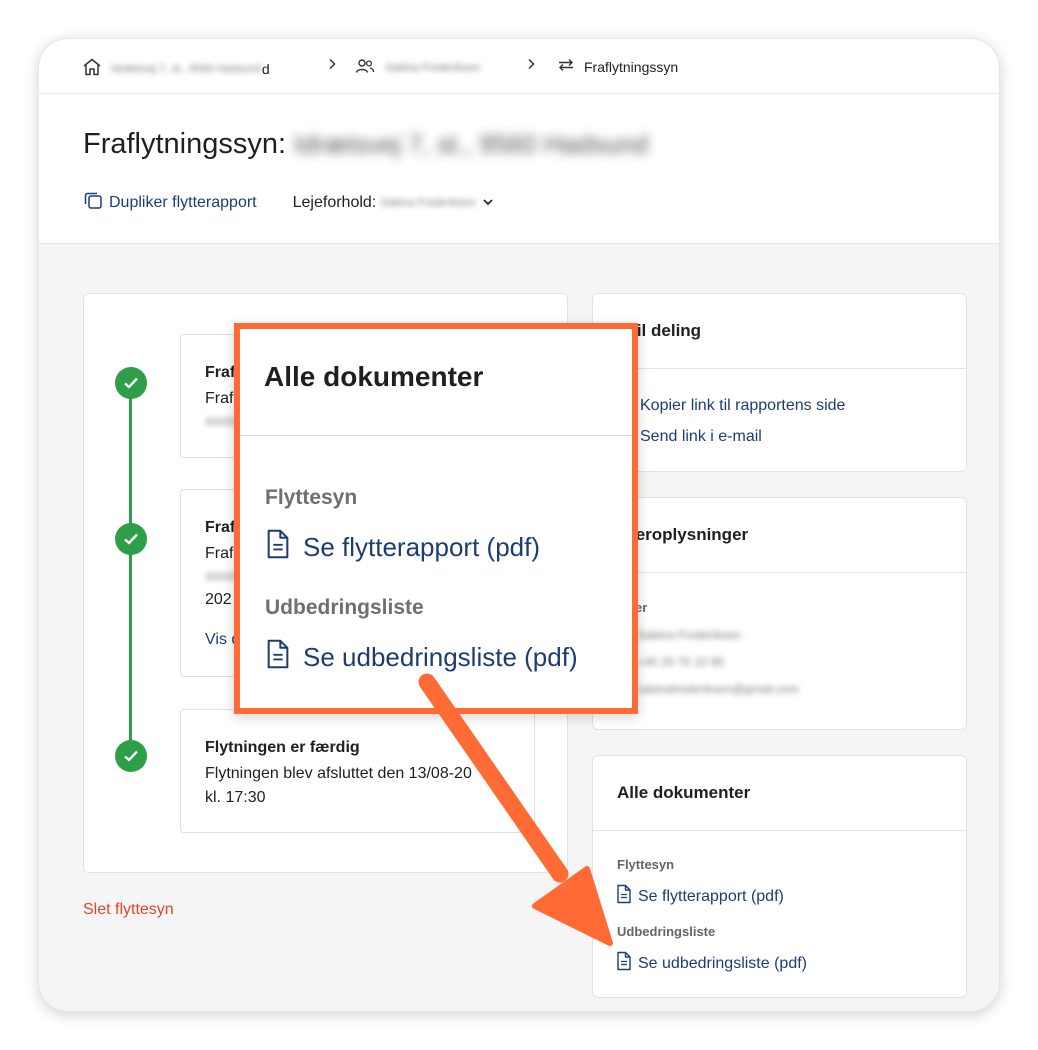 Image resolution: width=1038 pixels, height=1050 pixels. What do you see at coordinates (471, 144) in the screenshot?
I see `page-title-address: Idrætsvej 7, st., 9560 Hadsund` at bounding box center [471, 144].